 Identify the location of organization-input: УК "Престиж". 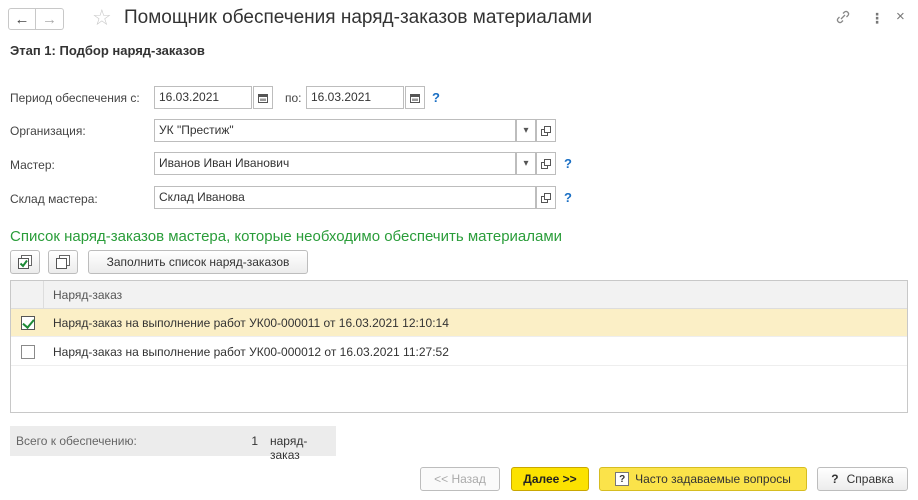
(335, 130).